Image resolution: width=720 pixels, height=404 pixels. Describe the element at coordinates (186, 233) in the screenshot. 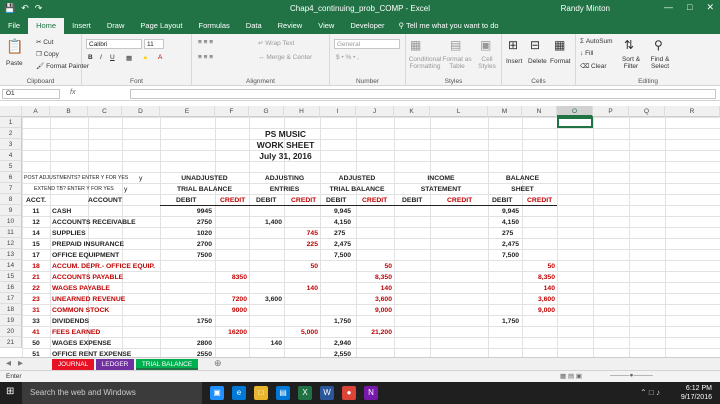

I see `amount-cell: 1020` at that location.